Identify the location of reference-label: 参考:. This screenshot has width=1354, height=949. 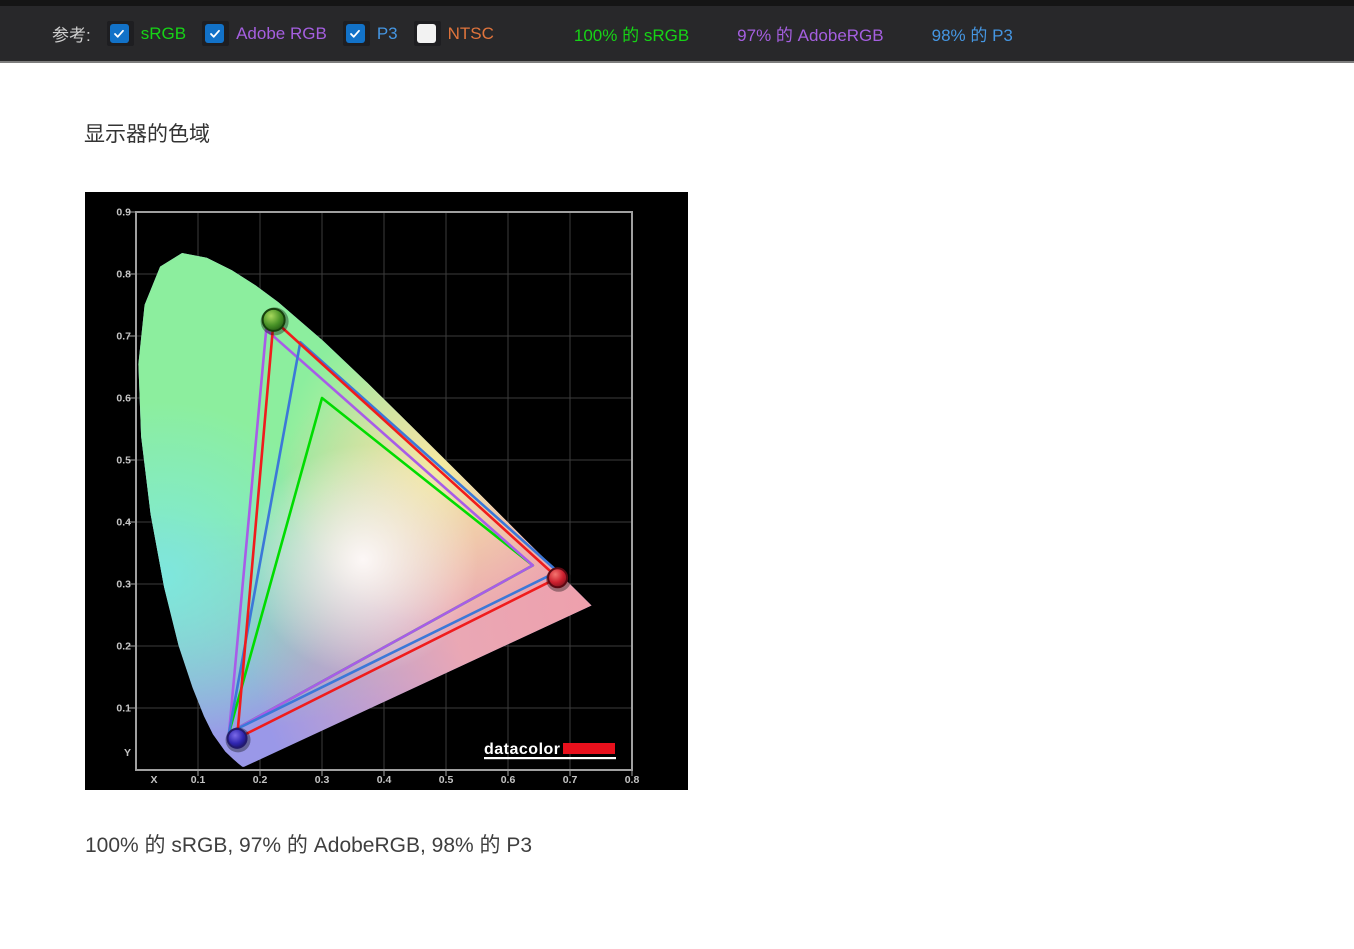
(71, 35).